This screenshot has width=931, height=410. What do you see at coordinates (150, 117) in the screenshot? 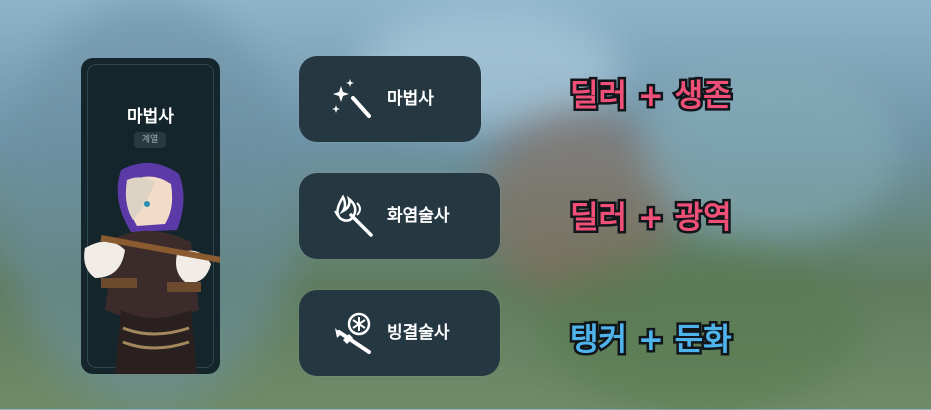
I see `class-title: 마법사` at bounding box center [150, 117].